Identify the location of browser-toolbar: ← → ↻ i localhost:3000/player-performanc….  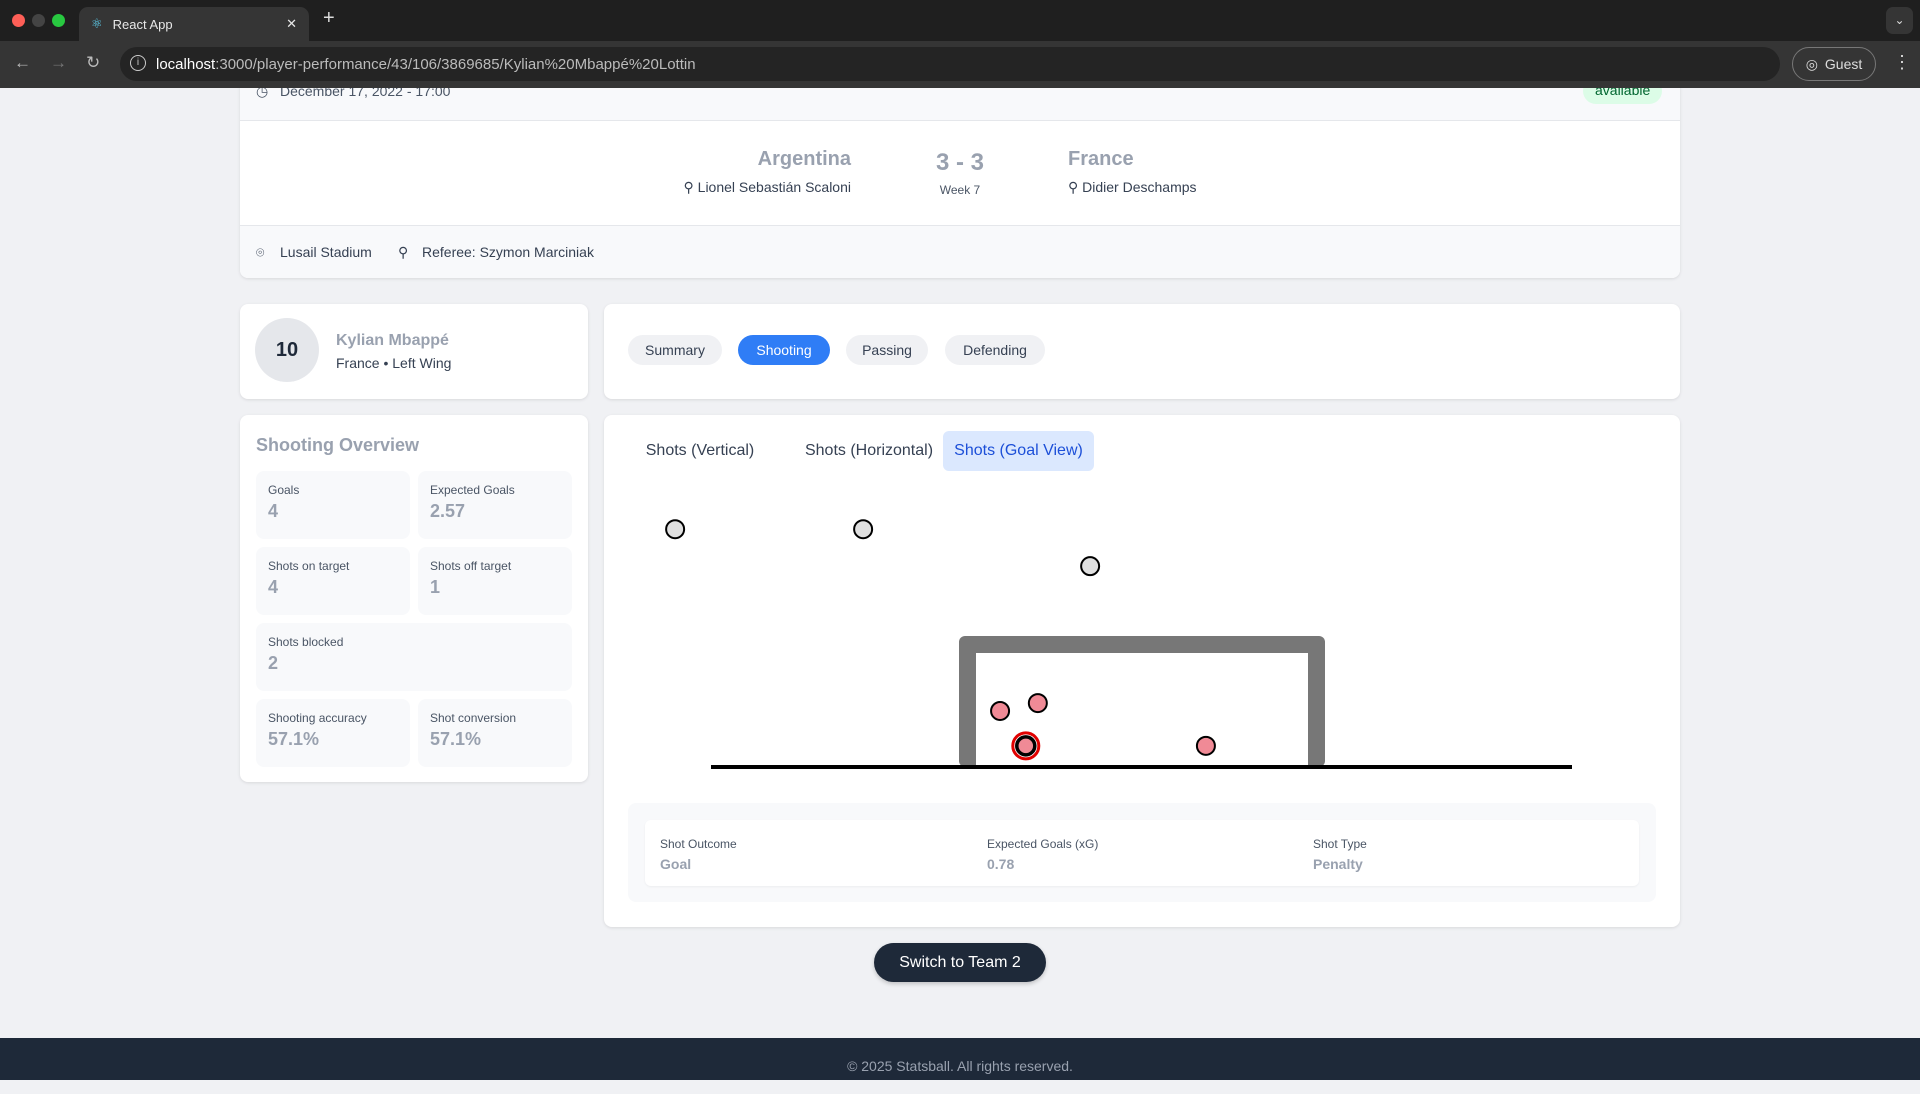
(960, 64).